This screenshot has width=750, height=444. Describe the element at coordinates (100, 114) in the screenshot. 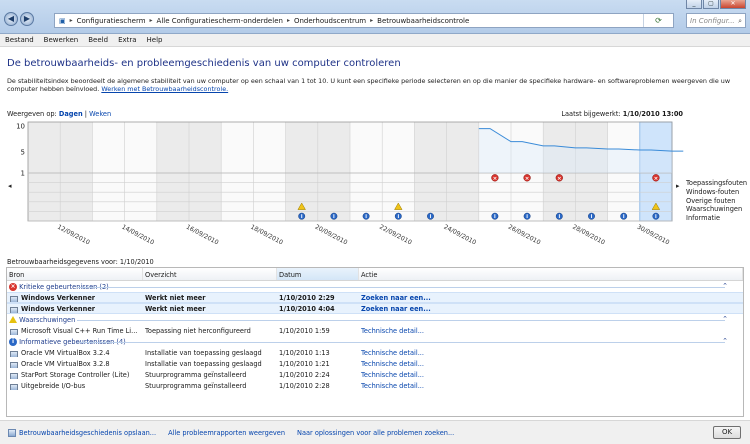

I see `view-weeks-link: Weken` at that location.